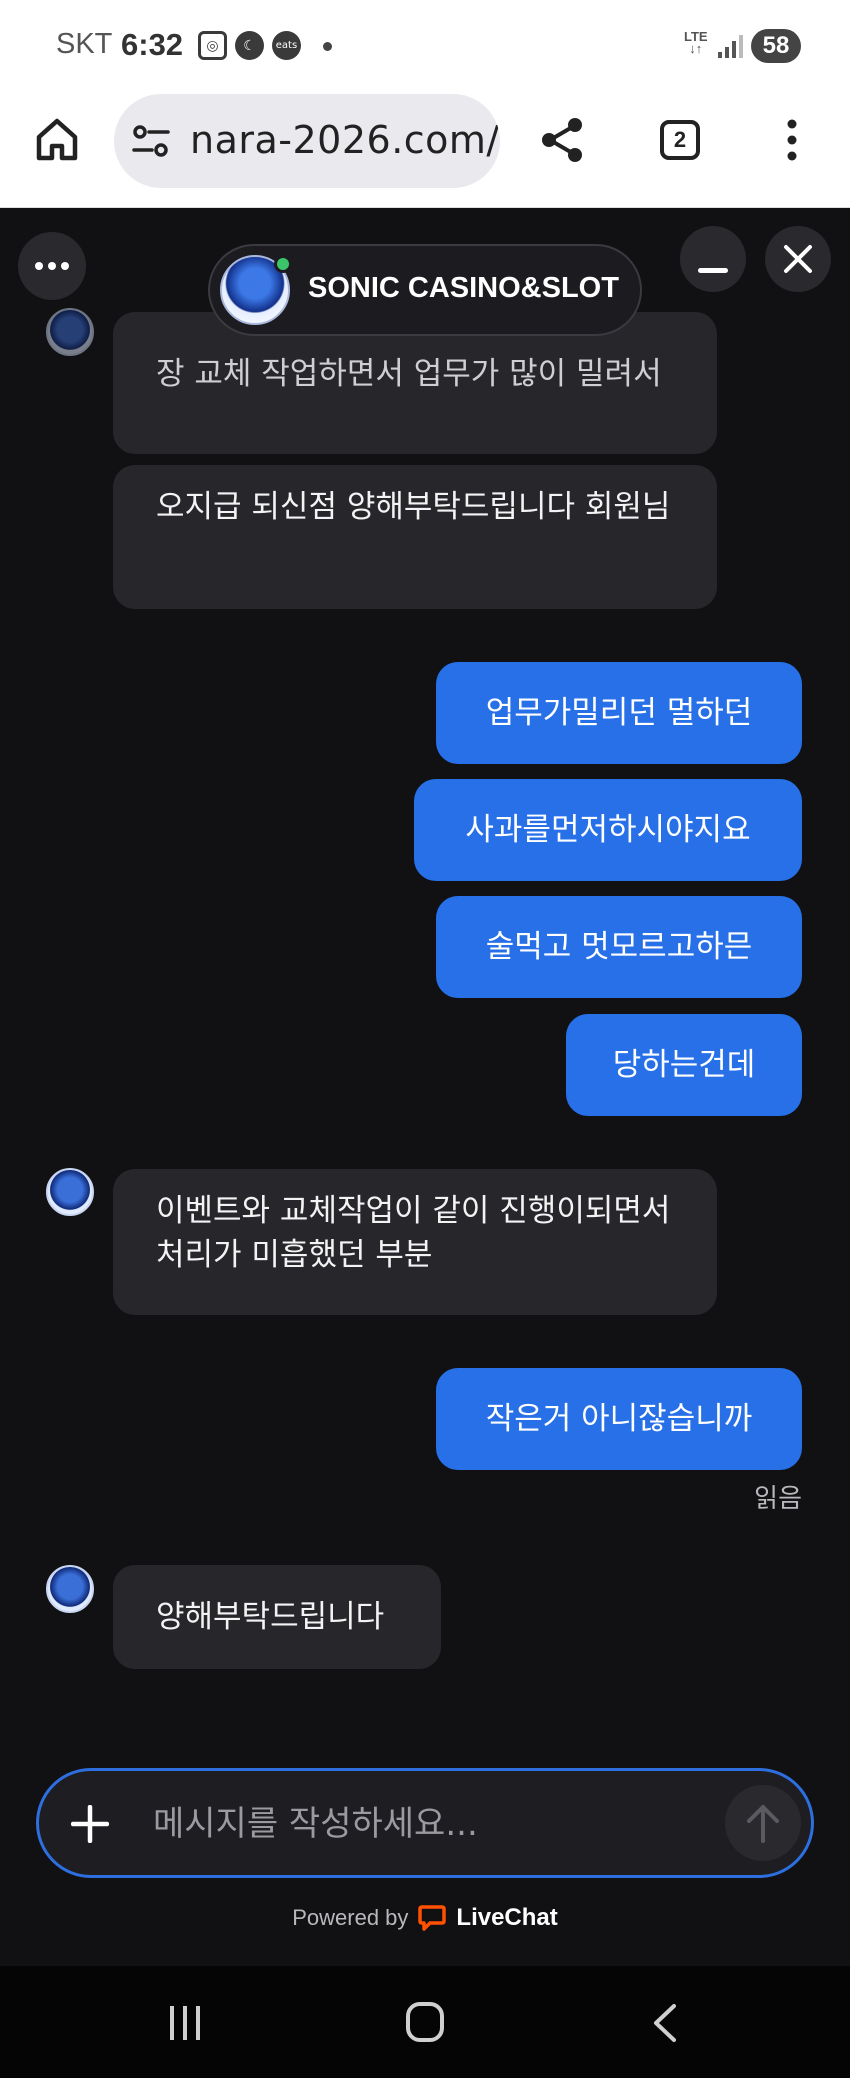  Describe the element at coordinates (84, 44) in the screenshot. I see `carrier-label: SKT` at that location.